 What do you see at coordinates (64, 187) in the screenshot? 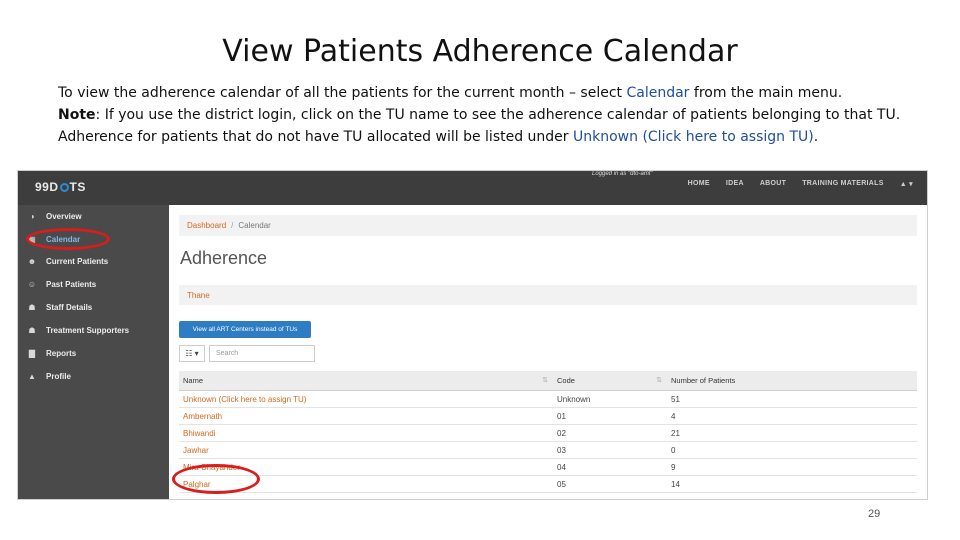
I see `logo-dot-icon` at bounding box center [64, 187].